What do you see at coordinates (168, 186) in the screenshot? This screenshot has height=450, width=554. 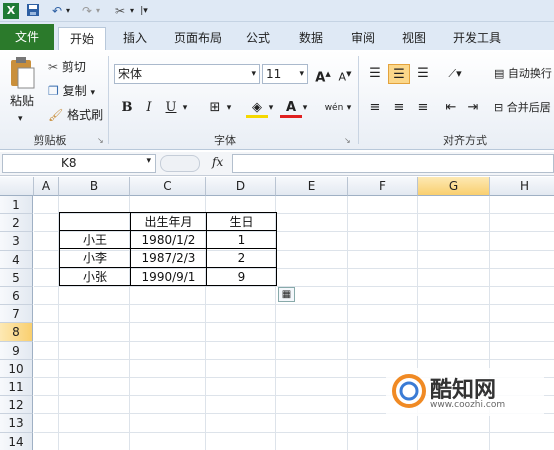 I see `column-header-c: C` at bounding box center [168, 186].